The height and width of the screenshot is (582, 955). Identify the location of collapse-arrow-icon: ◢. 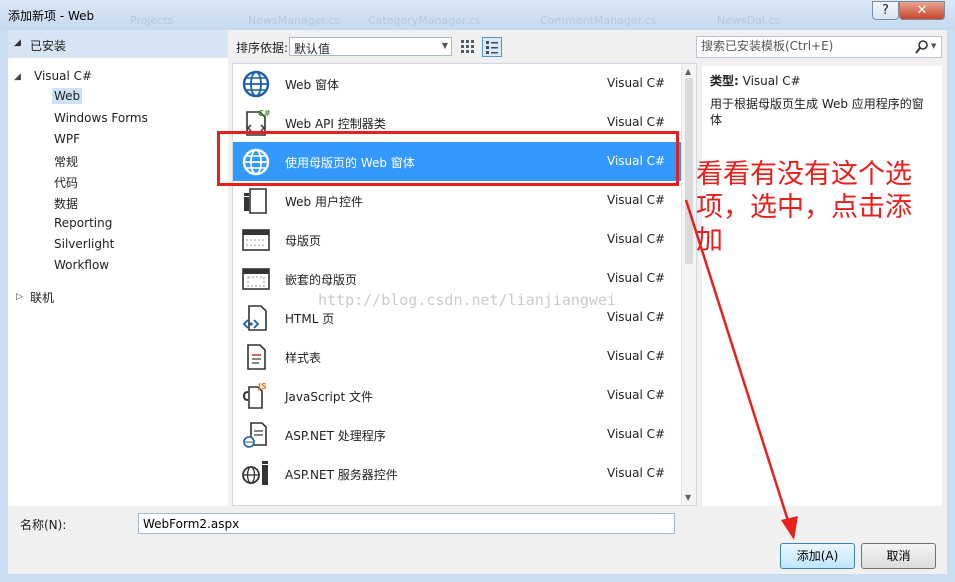
(17, 43).